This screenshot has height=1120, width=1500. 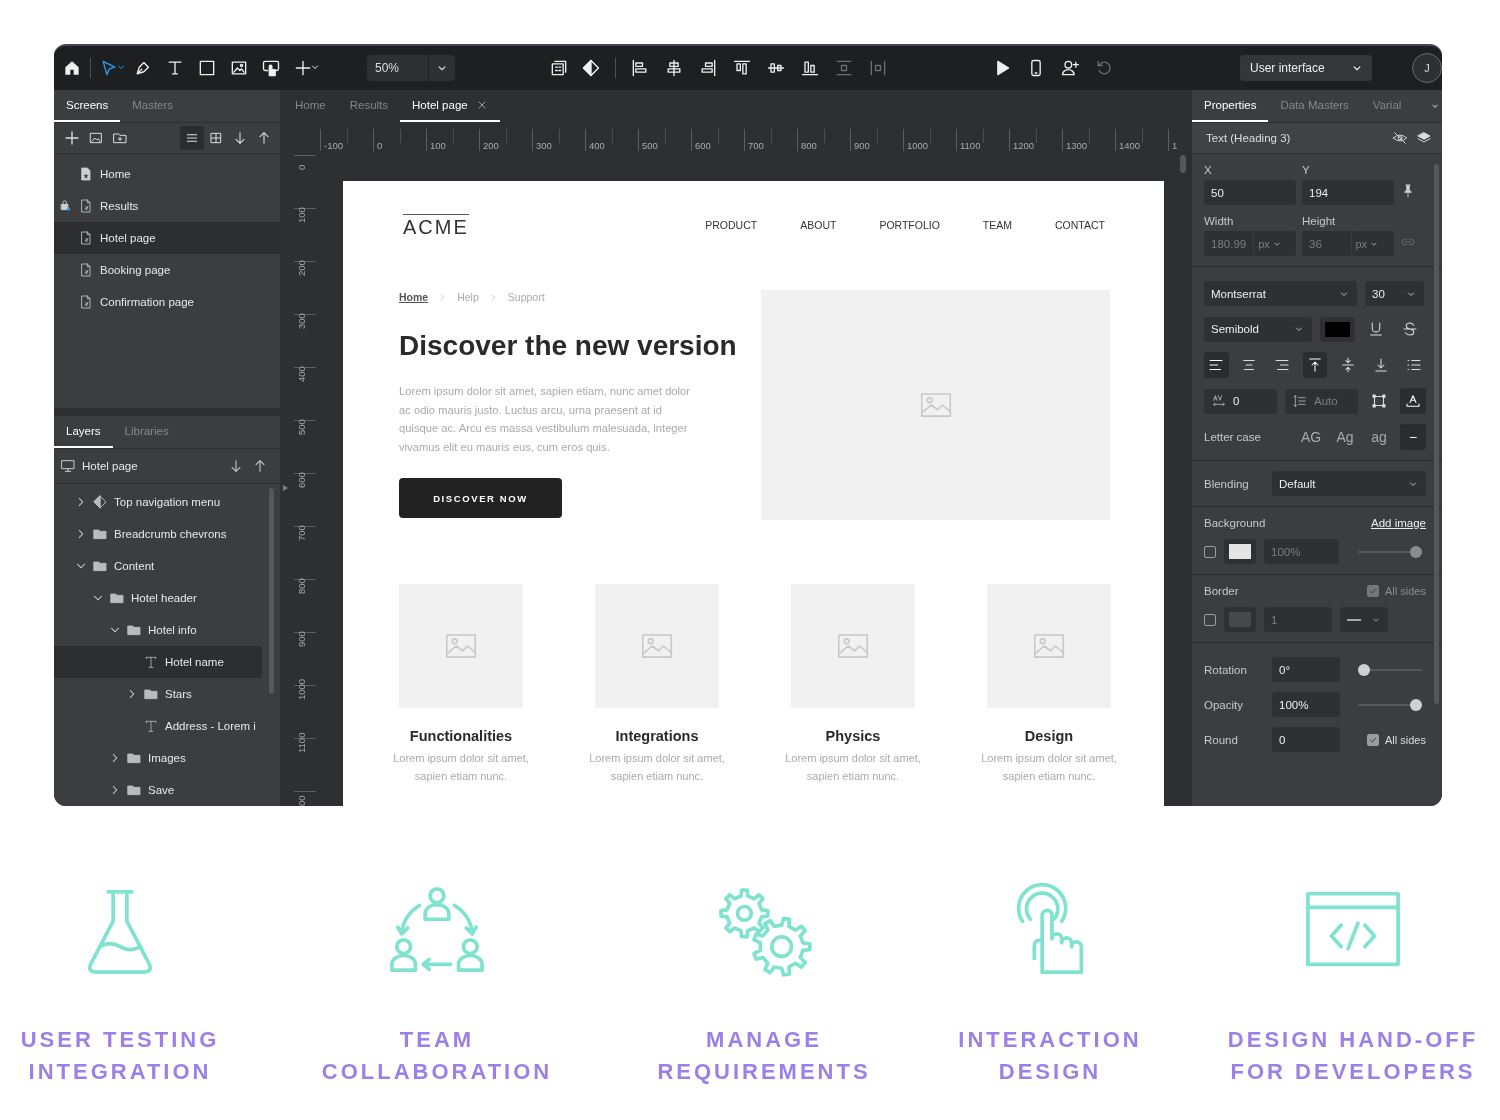 I want to click on card-title: Physics, so click(x=853, y=736).